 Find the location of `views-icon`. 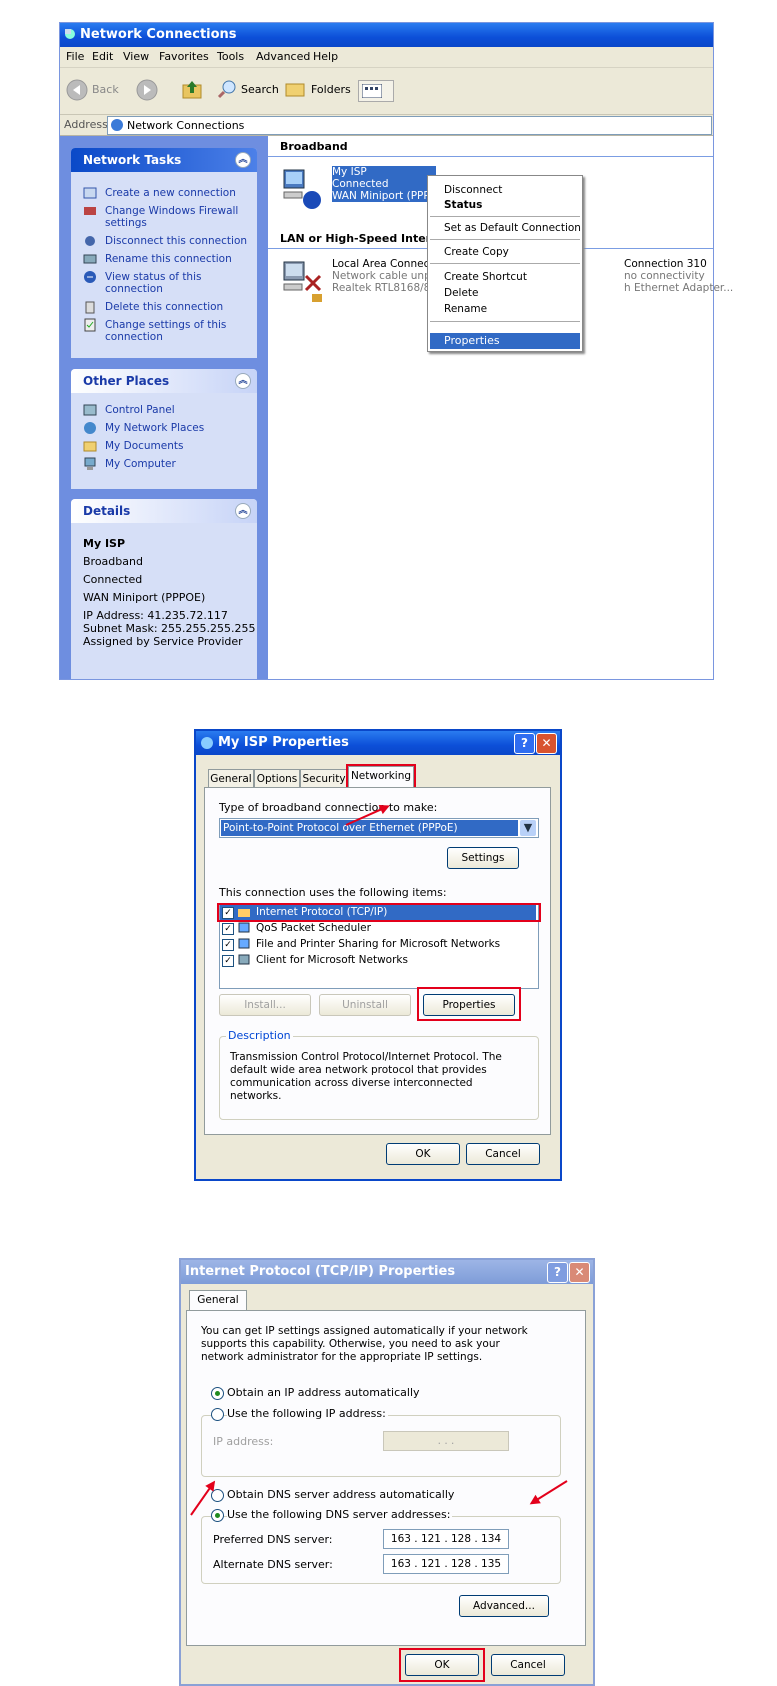

views-icon is located at coordinates (372, 91).